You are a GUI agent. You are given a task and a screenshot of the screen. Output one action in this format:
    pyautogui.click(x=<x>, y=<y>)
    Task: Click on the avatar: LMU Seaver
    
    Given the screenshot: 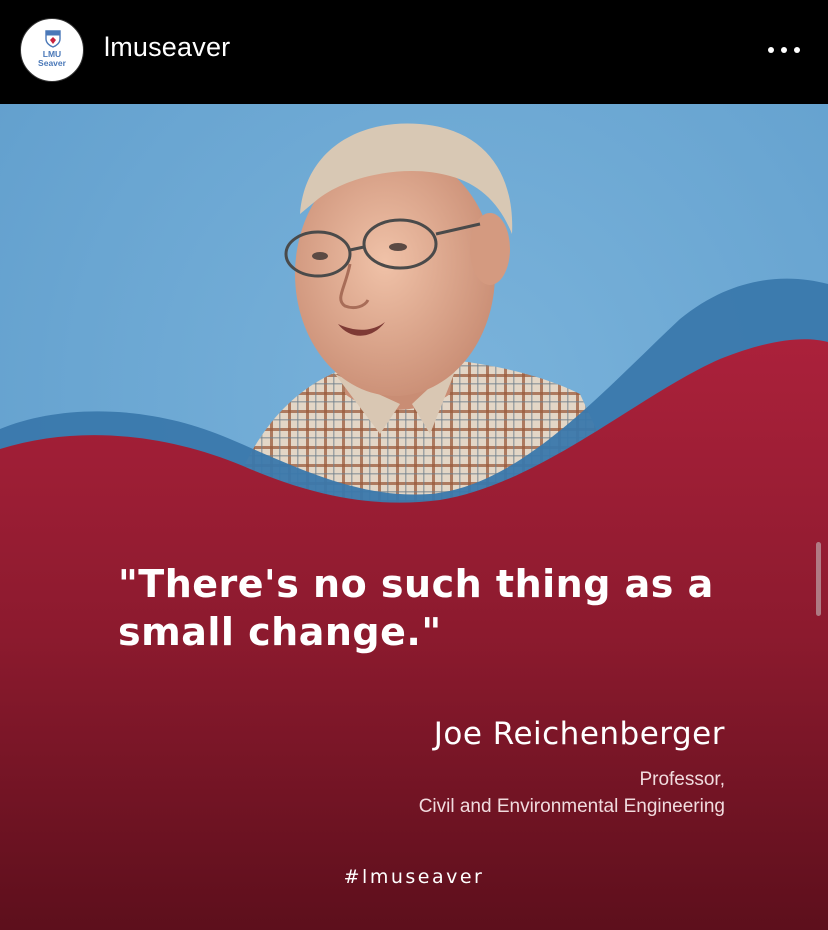 What is the action you would take?
    pyautogui.click(x=52, y=50)
    